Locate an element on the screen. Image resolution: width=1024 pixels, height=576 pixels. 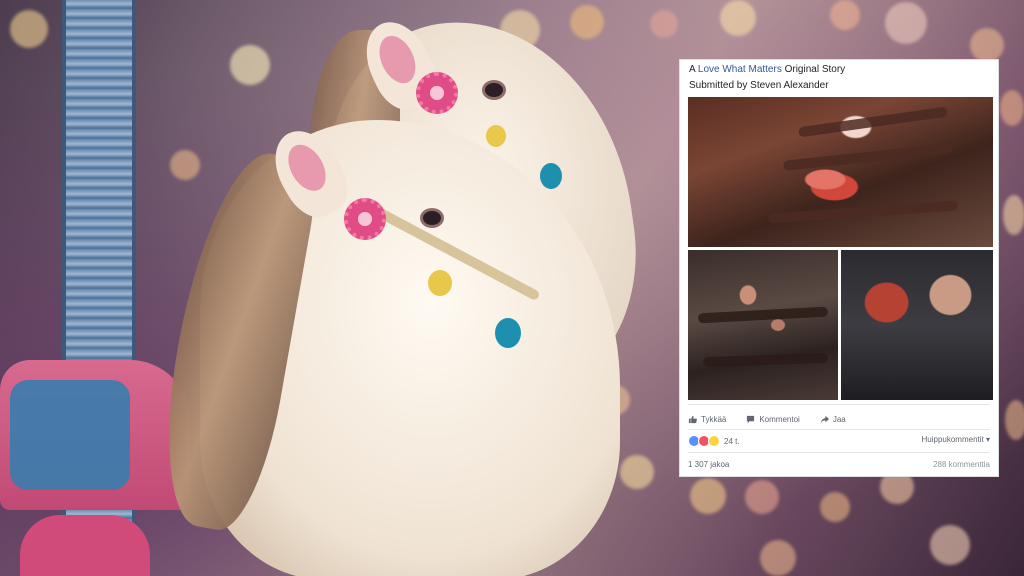
like-label: Tykkää is located at coordinates (714, 419).